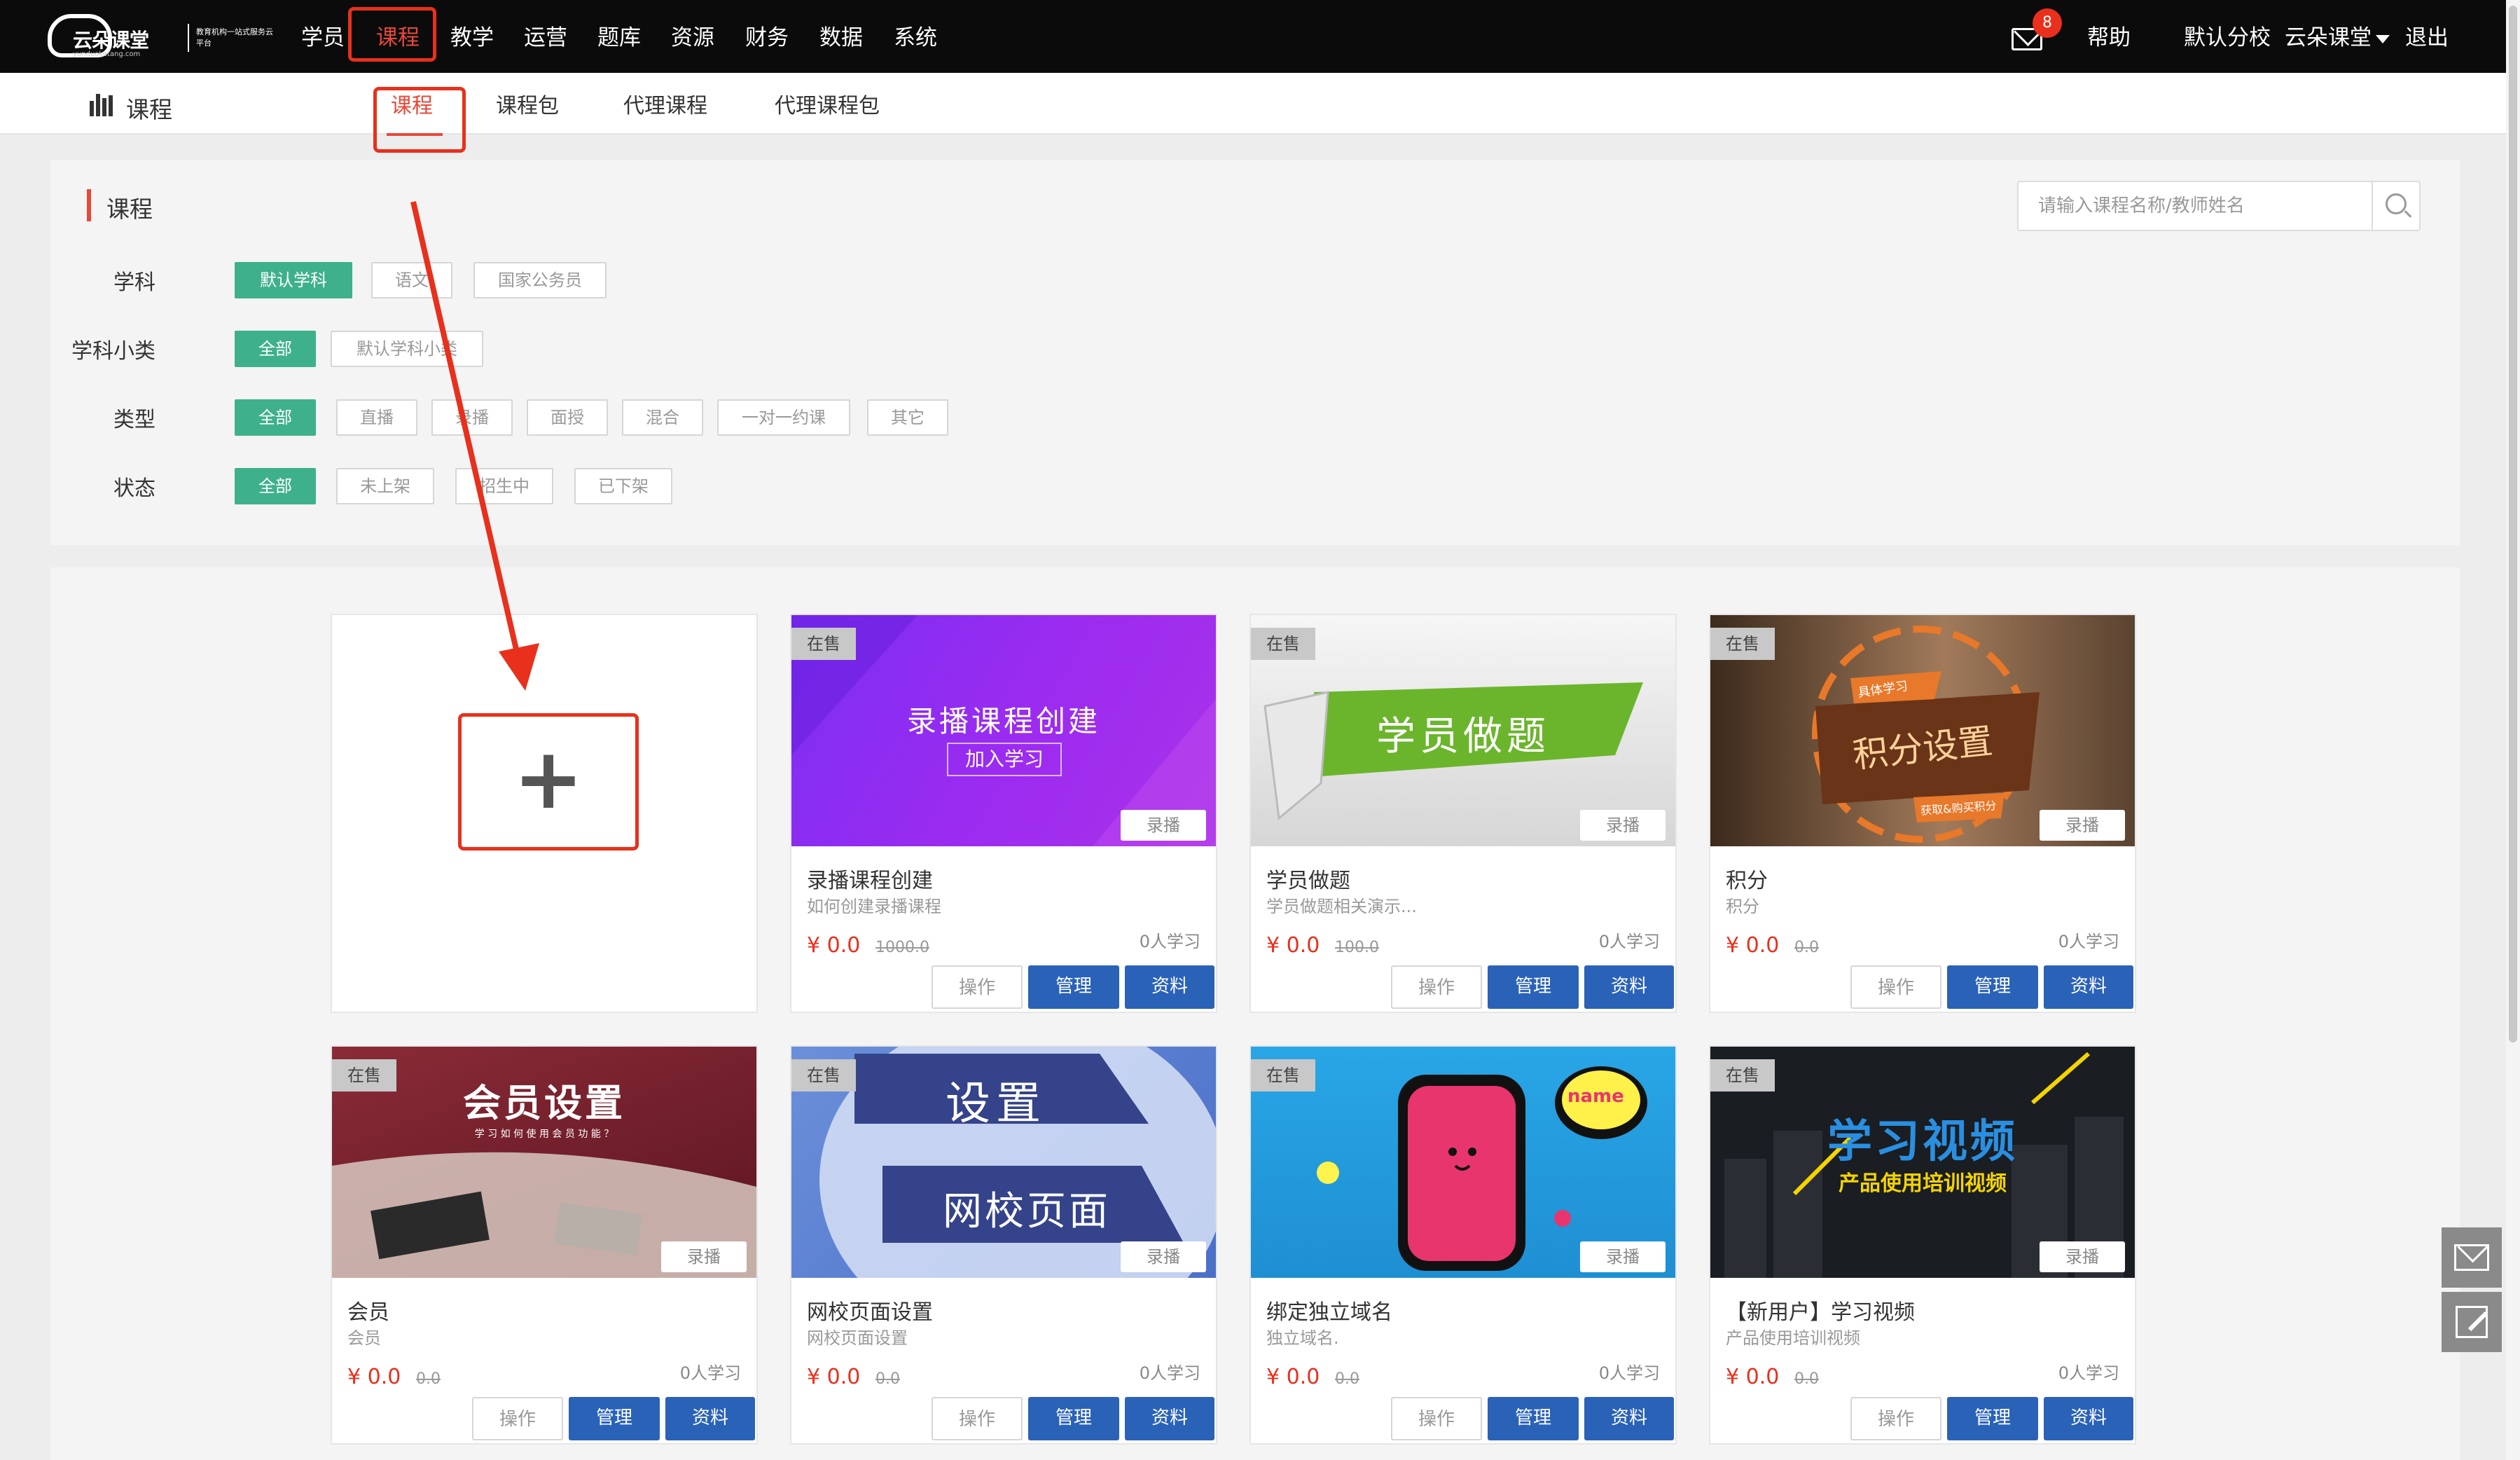 The width and height of the screenshot is (2520, 1460). What do you see at coordinates (392, 34) in the screenshot?
I see `highlight-box-courses-nav` at bounding box center [392, 34].